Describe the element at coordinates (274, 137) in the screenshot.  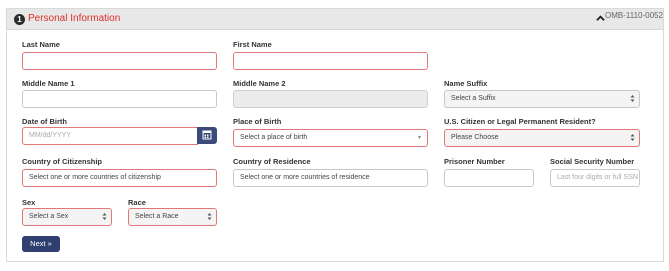
I see `place-of-birth-value: Select a place of birth` at that location.